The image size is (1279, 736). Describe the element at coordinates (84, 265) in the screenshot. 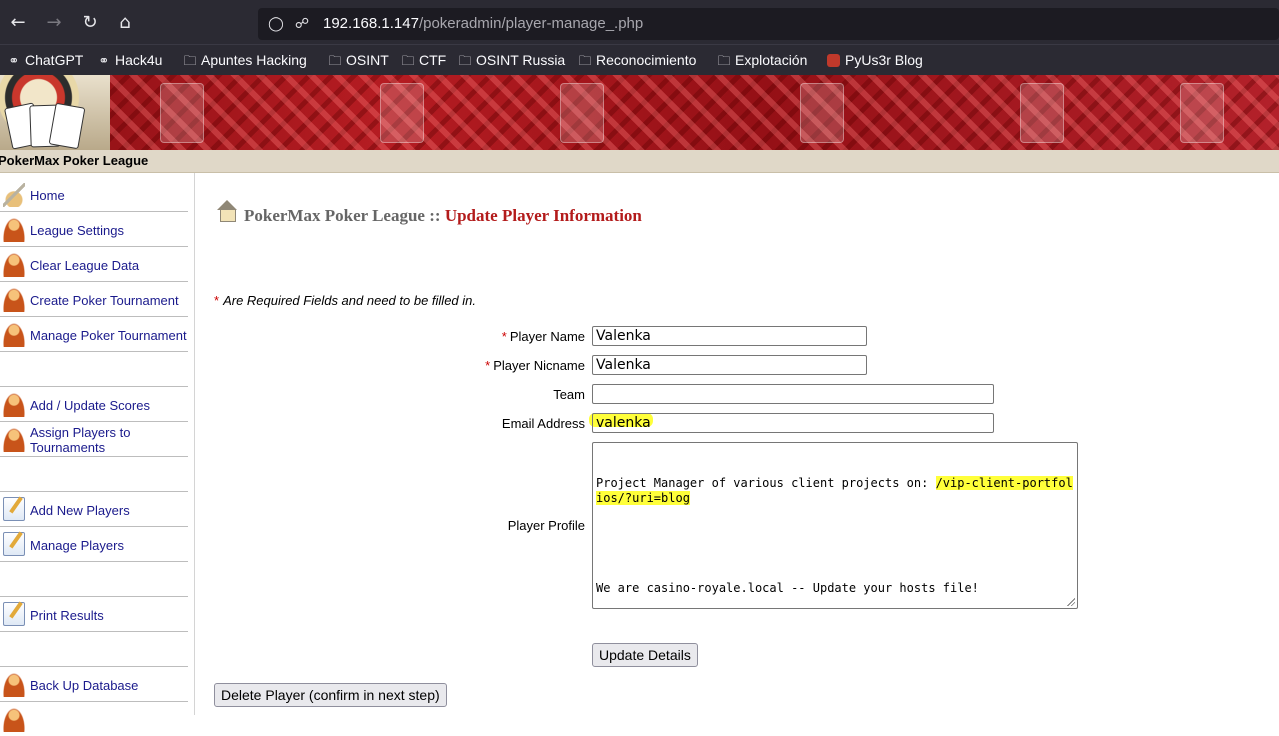

I see `sidebar-item-label: Clear League Data` at that location.